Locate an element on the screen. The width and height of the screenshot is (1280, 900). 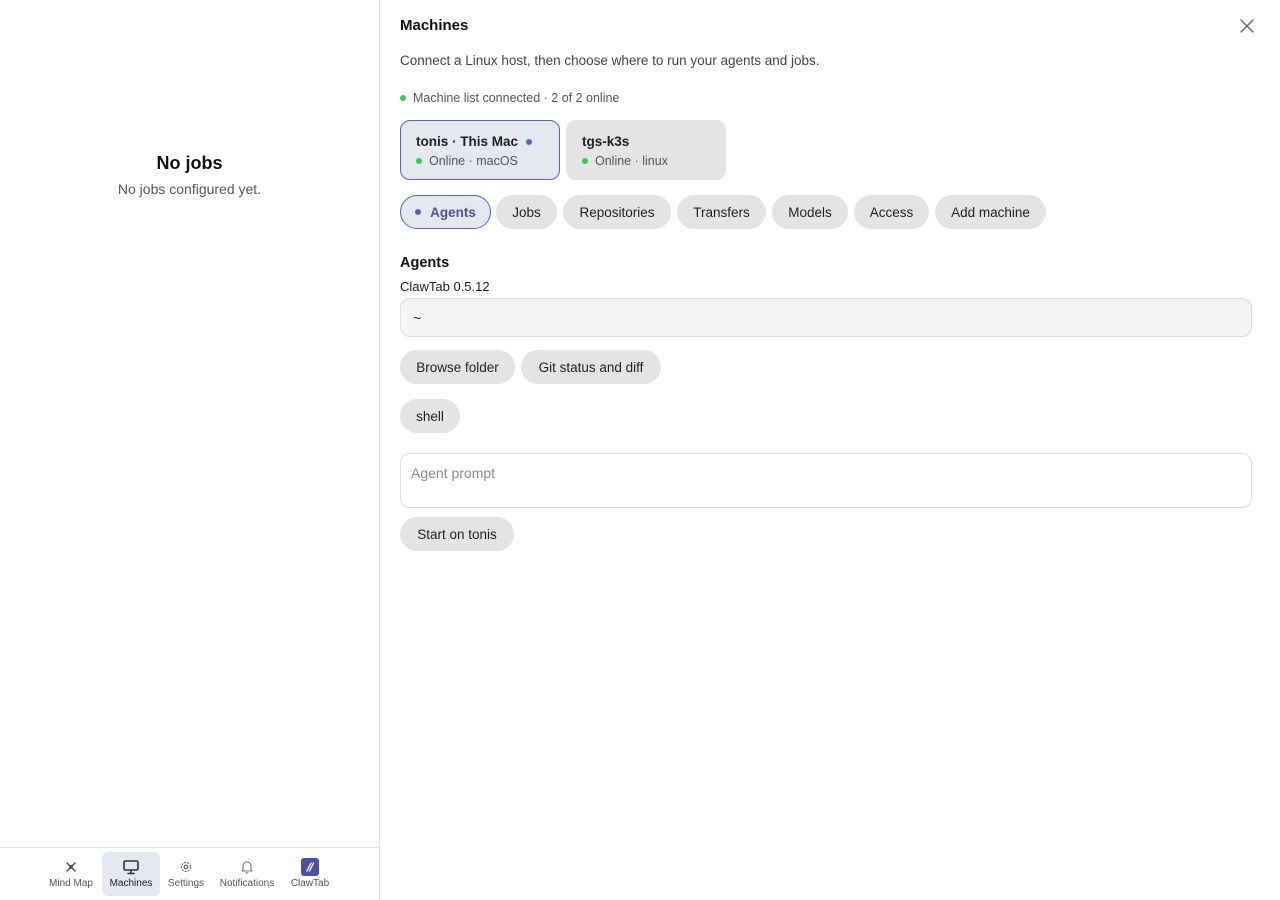
nav-item-notifications: Notifications is located at coordinates (247, 874).